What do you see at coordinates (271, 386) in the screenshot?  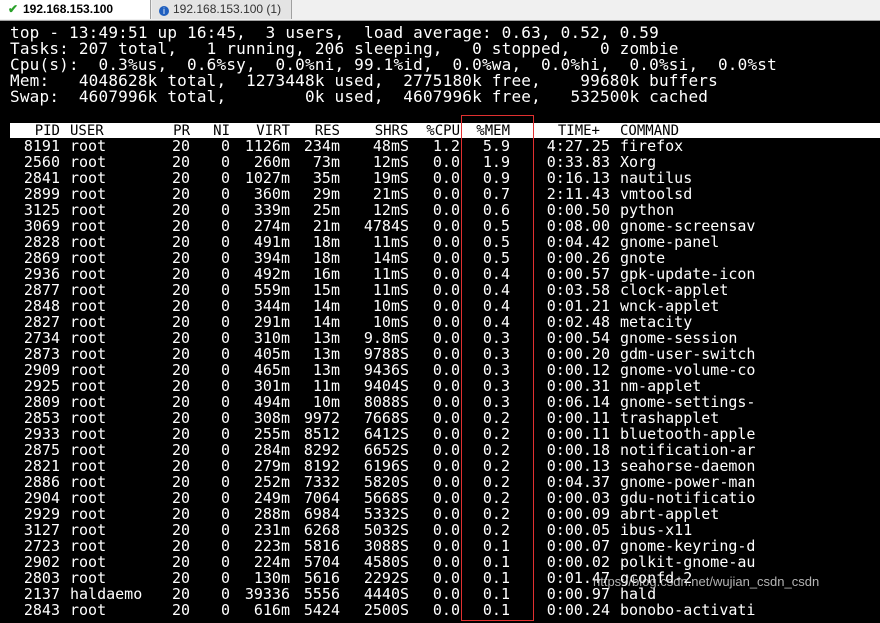 I see `cell-virt: 301m` at bounding box center [271, 386].